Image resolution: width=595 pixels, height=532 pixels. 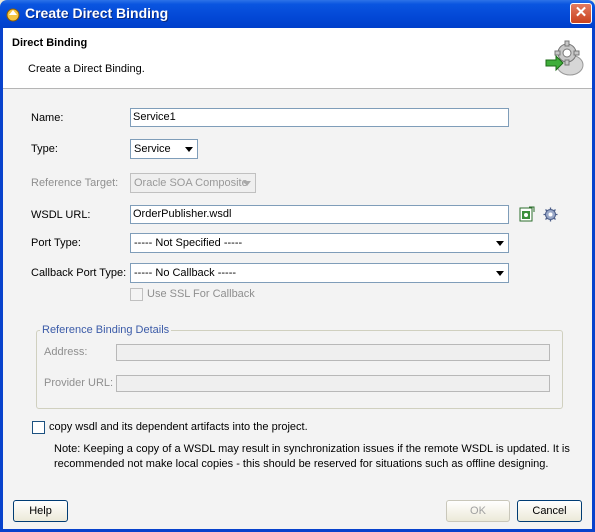 I want to click on wsdl-url-input: OrderPublisher.wsdl, so click(x=319, y=214).